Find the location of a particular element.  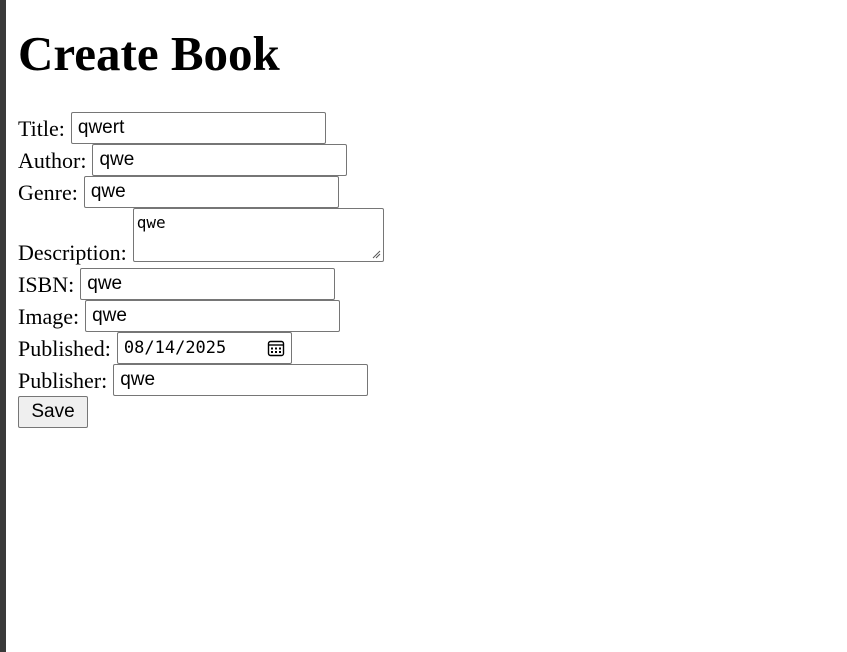

genre-input: qwe is located at coordinates (211, 192).